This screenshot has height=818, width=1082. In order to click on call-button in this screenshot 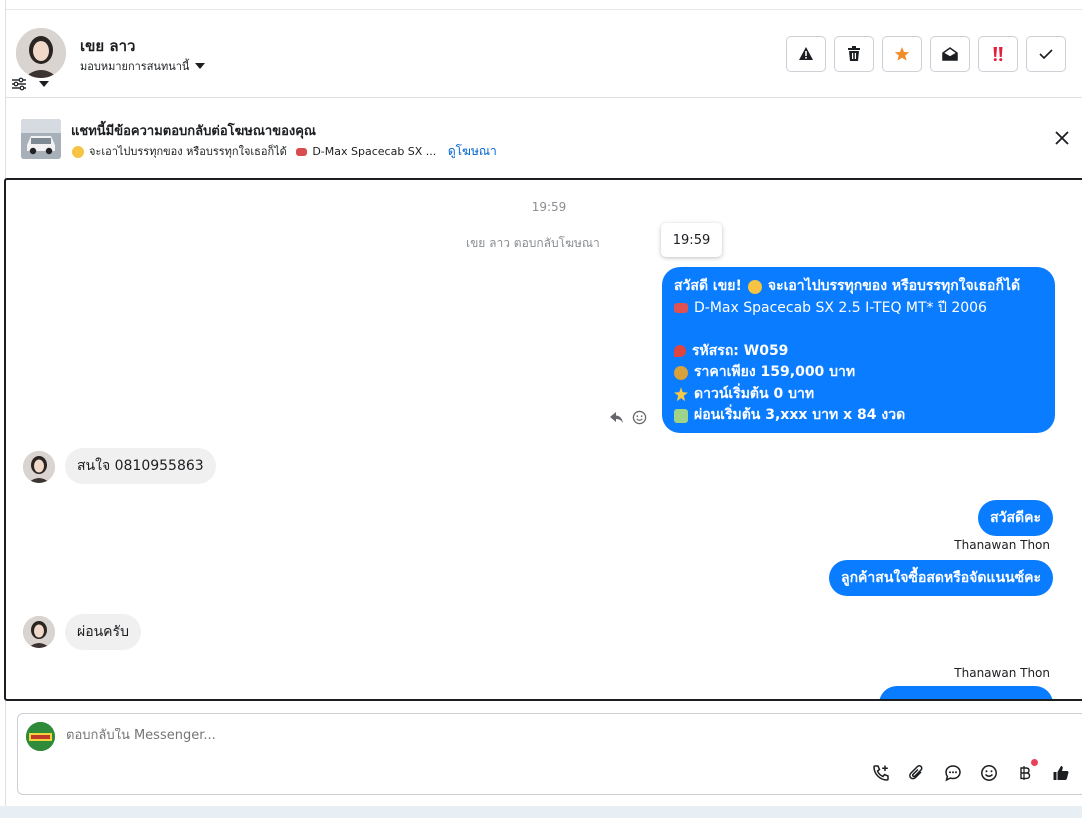, I will do `click(881, 773)`.